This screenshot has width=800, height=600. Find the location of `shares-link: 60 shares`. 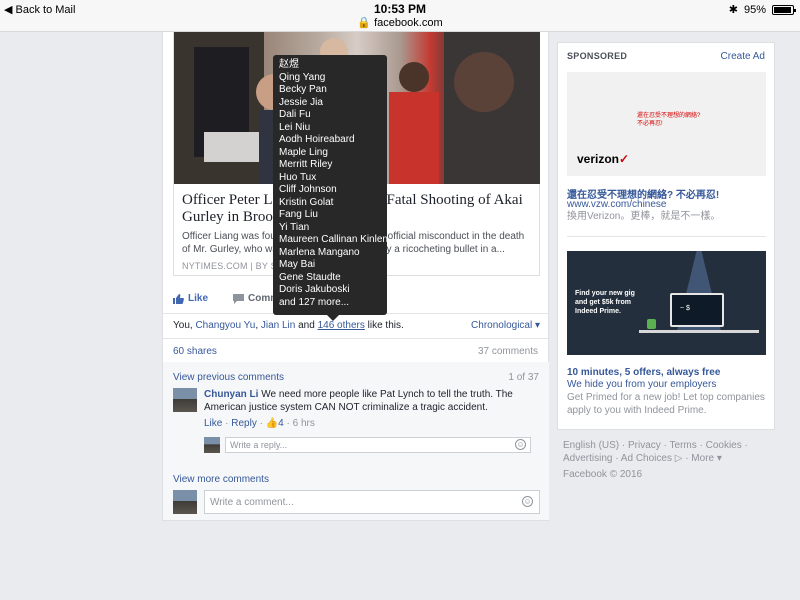

shares-link: 60 shares is located at coordinates (195, 351).